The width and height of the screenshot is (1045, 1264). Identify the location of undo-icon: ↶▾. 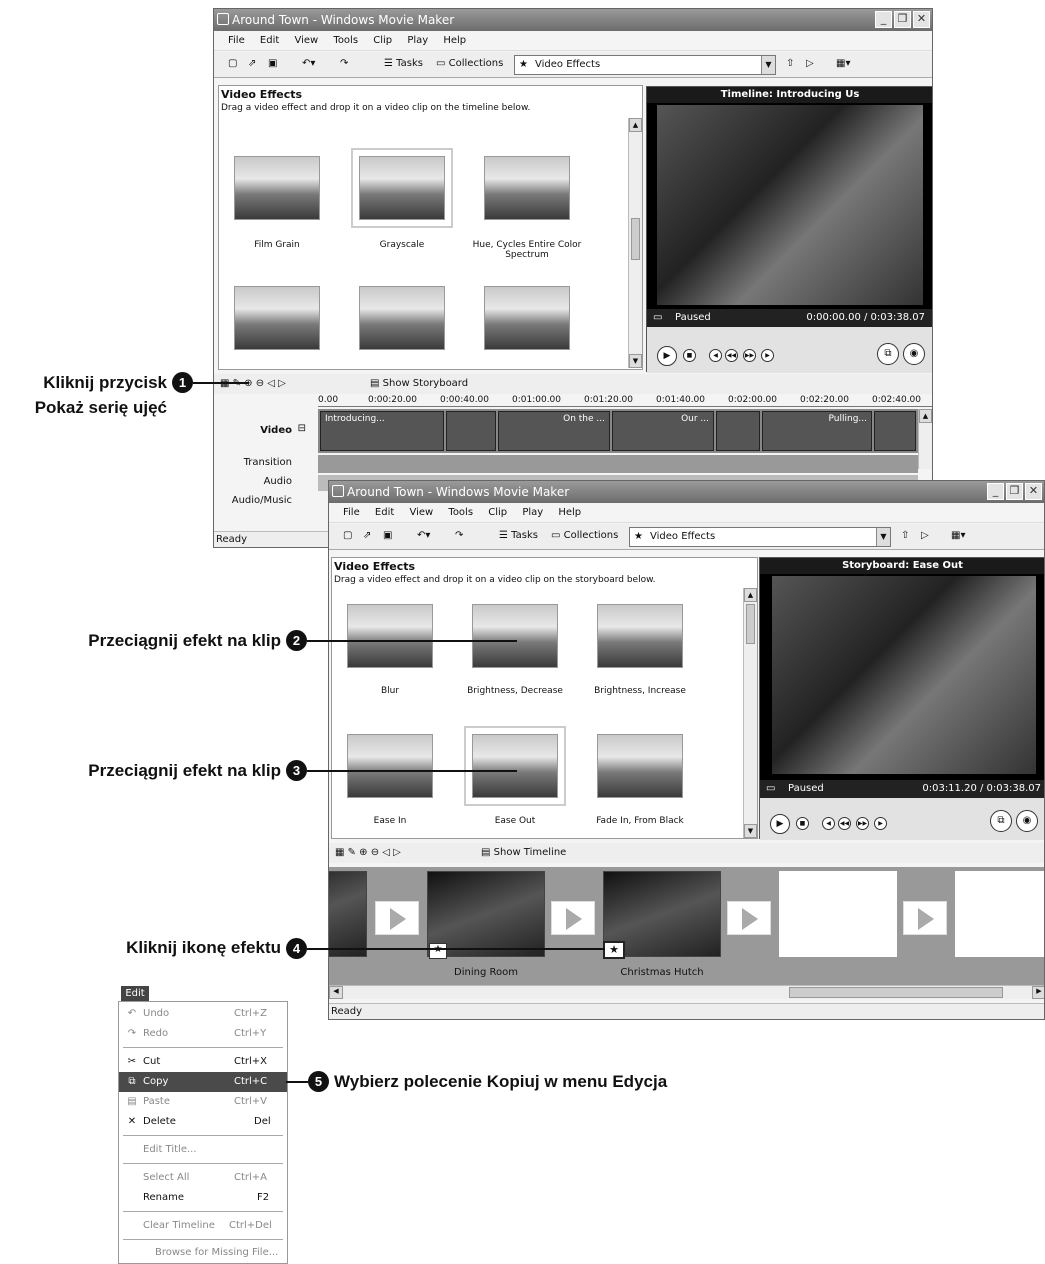
(423, 535).